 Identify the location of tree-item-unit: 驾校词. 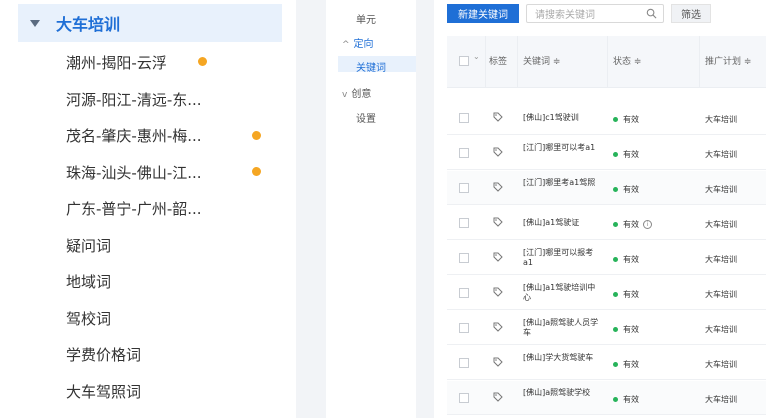
(166, 318).